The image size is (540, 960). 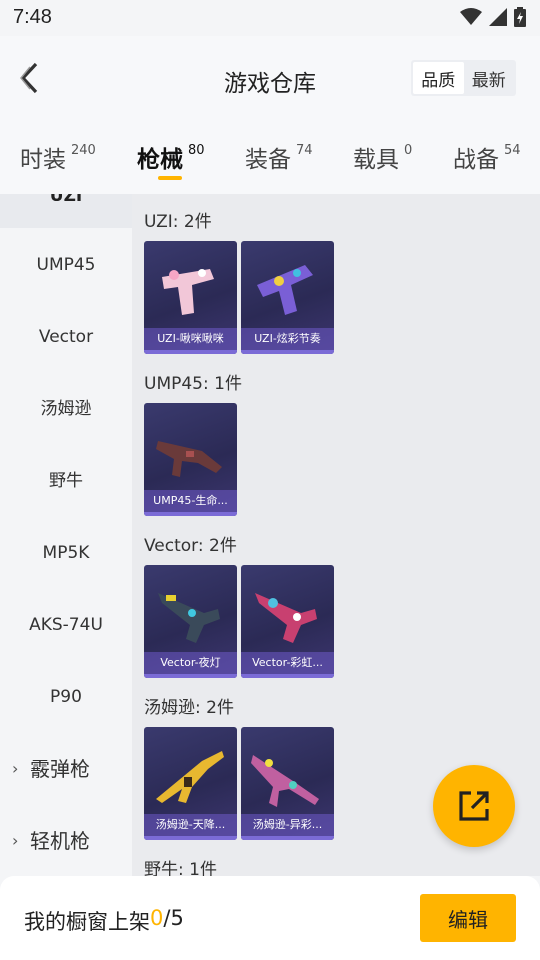 I want to click on sidebar-item-aks74u: AKS-74U, so click(x=66, y=625).